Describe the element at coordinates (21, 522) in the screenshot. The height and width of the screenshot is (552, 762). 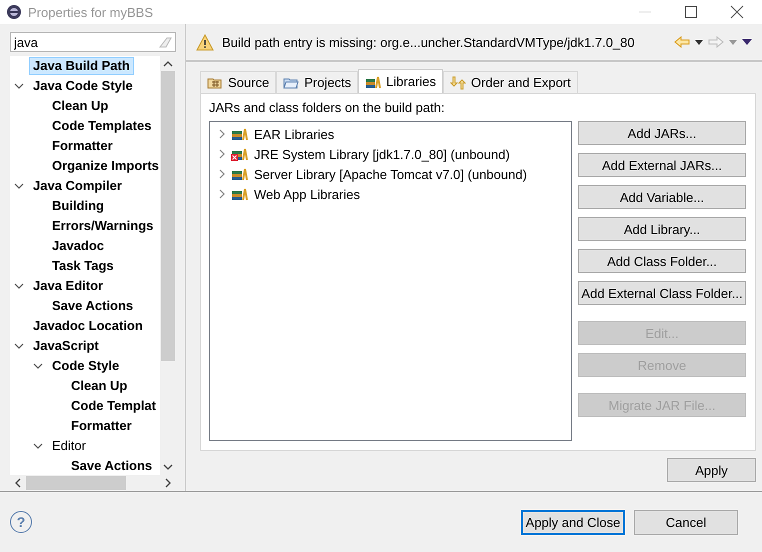
I see `help-button: ?` at that location.